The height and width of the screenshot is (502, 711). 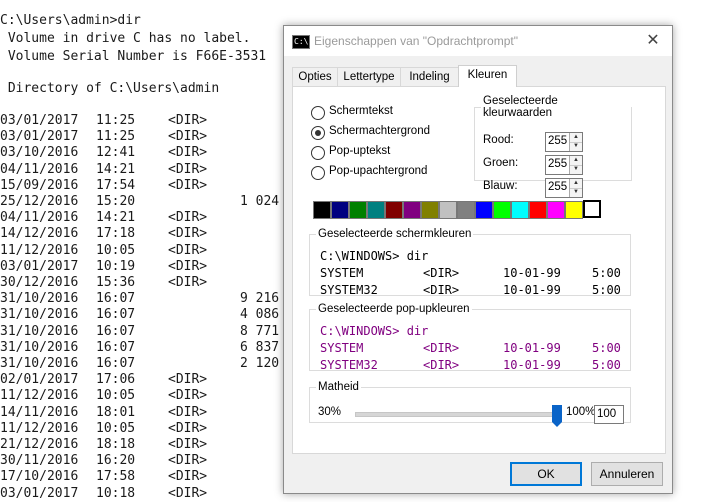 I want to click on opacity-slider-track, so click(x=457, y=414).